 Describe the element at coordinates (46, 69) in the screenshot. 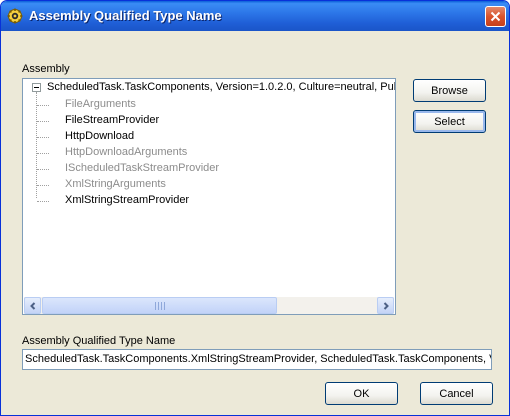

I see `assembly-label: Assembly` at that location.